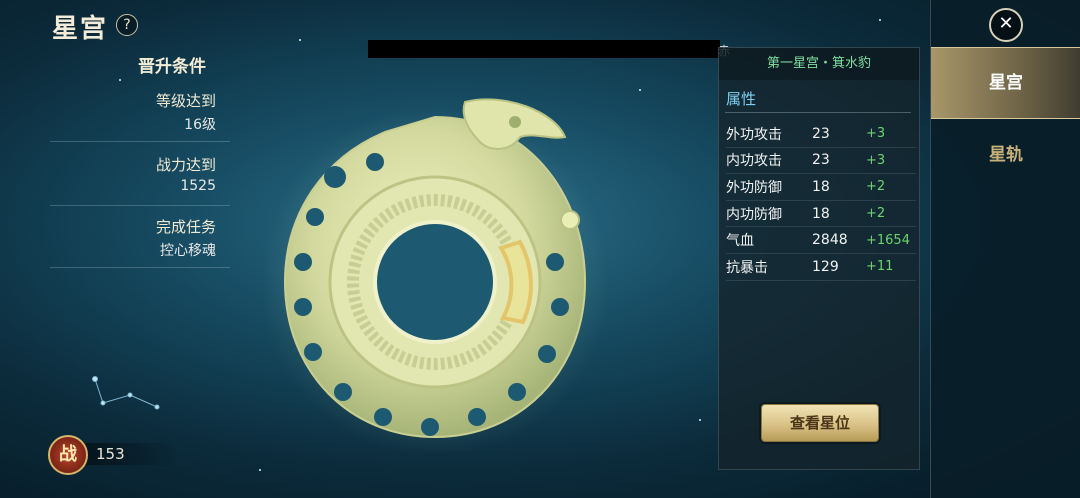 The width and height of the screenshot is (1080, 498). Describe the element at coordinates (754, 214) in the screenshot. I see `attribute-name: 内功防御` at that location.